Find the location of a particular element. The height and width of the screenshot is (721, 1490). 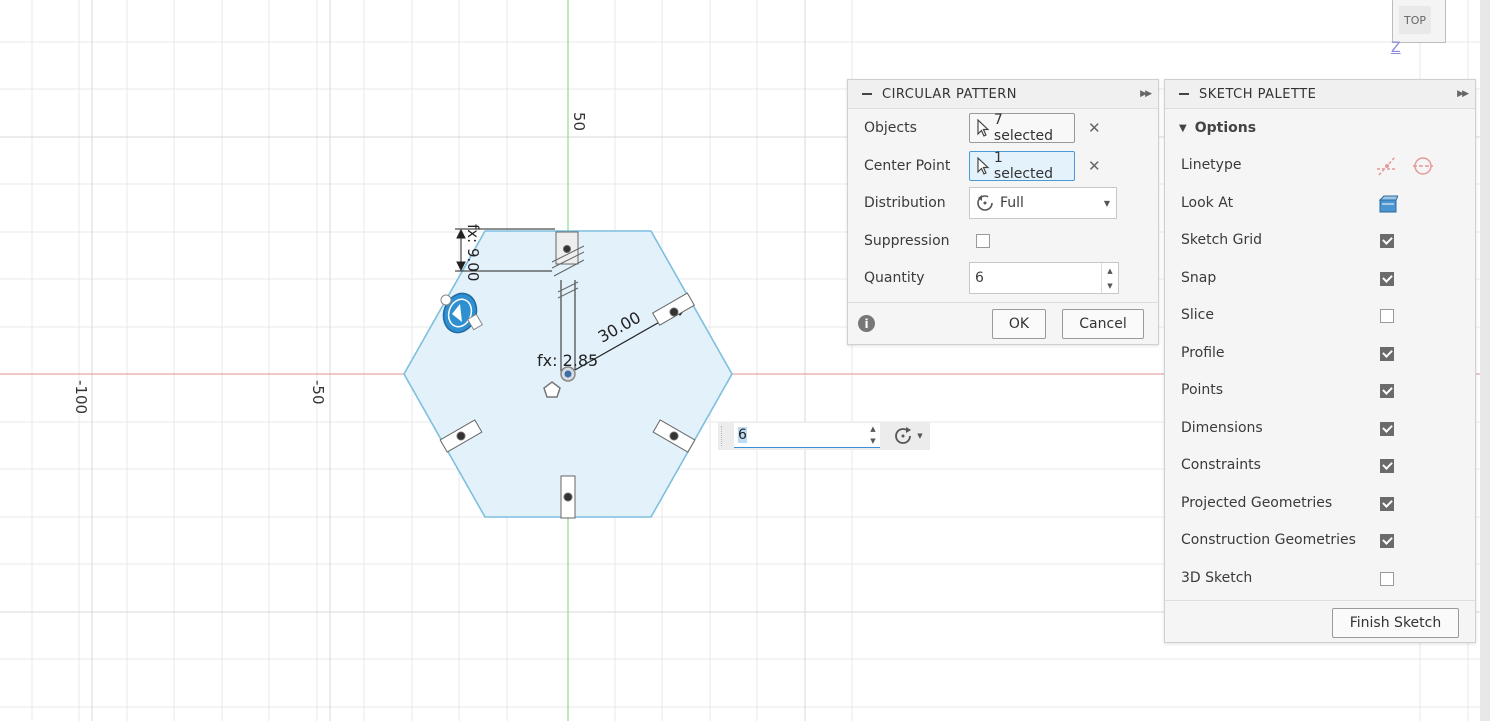

option-row: Slice is located at coordinates (1320, 316).